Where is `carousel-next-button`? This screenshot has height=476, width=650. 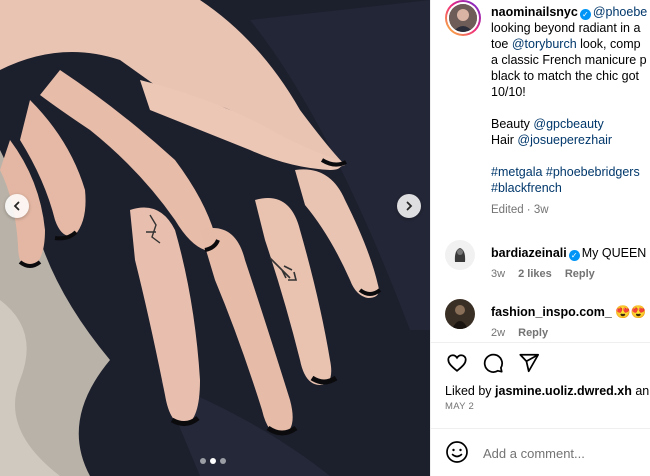 carousel-next-button is located at coordinates (409, 206).